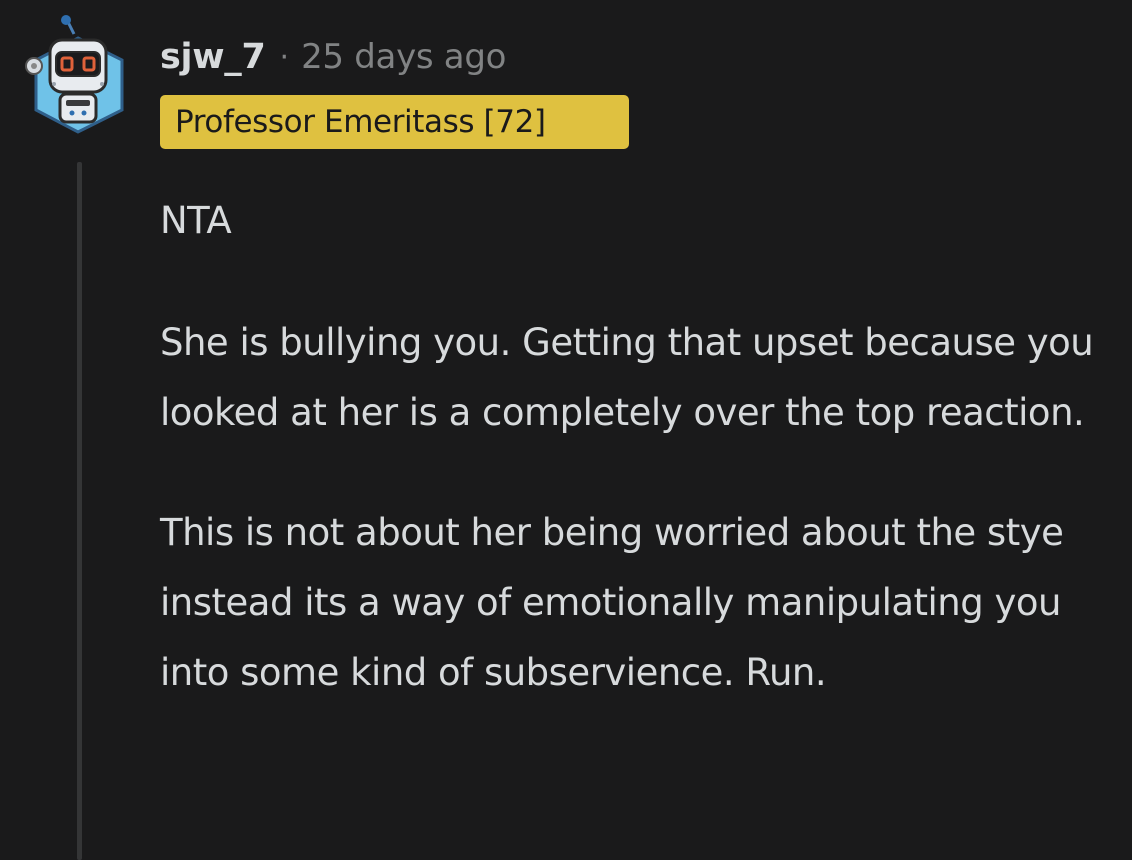 The width and height of the screenshot is (1132, 860). I want to click on comment-meta: sjw_7 · 25 days ago, so click(333, 57).